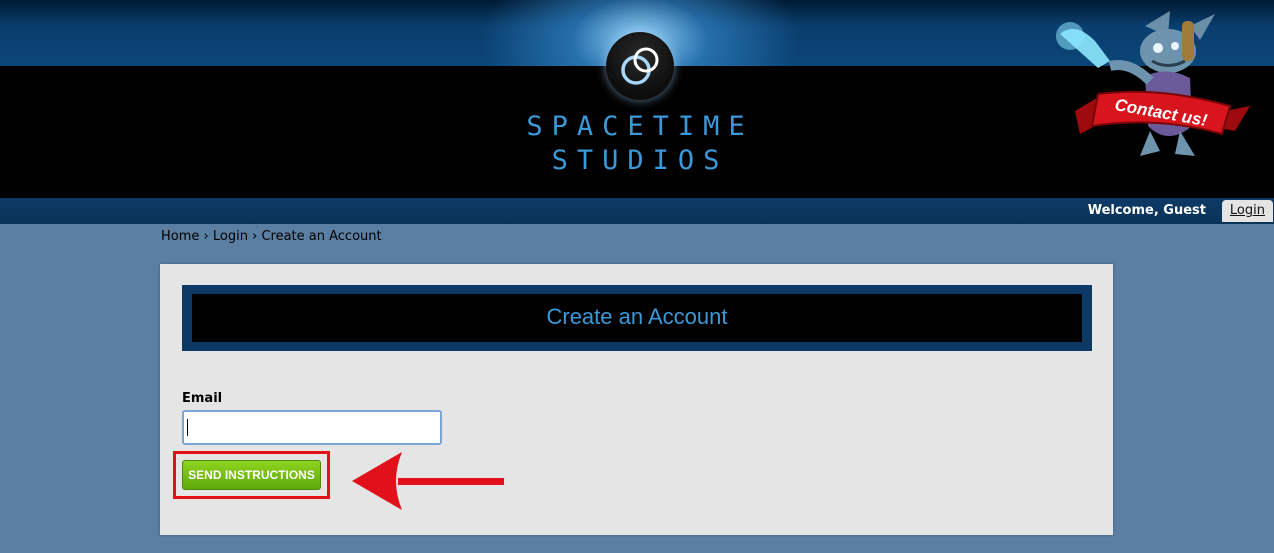 The width and height of the screenshot is (1274, 553). I want to click on brand-logo-text: SPACETIME STUDIOS, so click(640, 144).